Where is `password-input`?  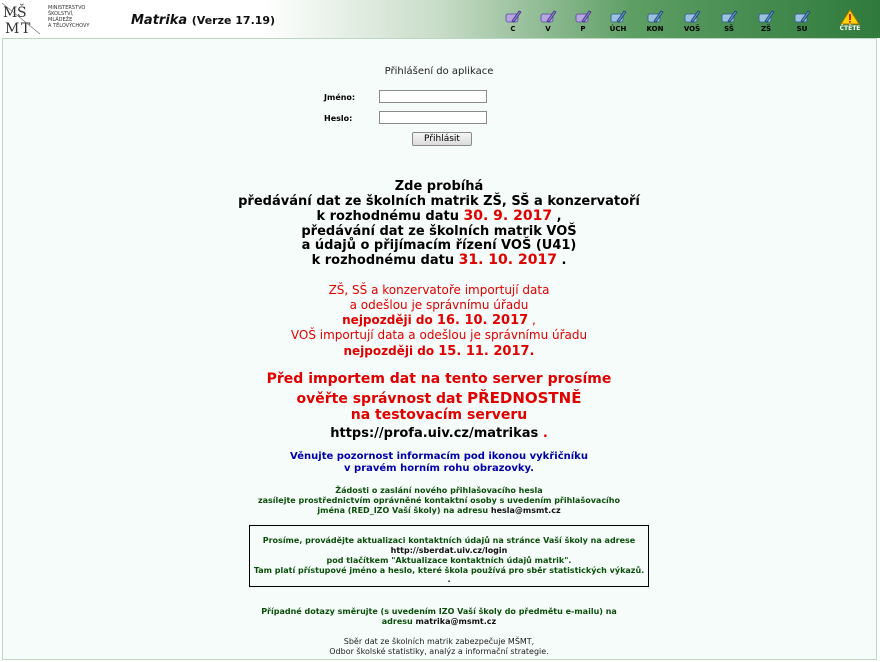
password-input is located at coordinates (433, 117).